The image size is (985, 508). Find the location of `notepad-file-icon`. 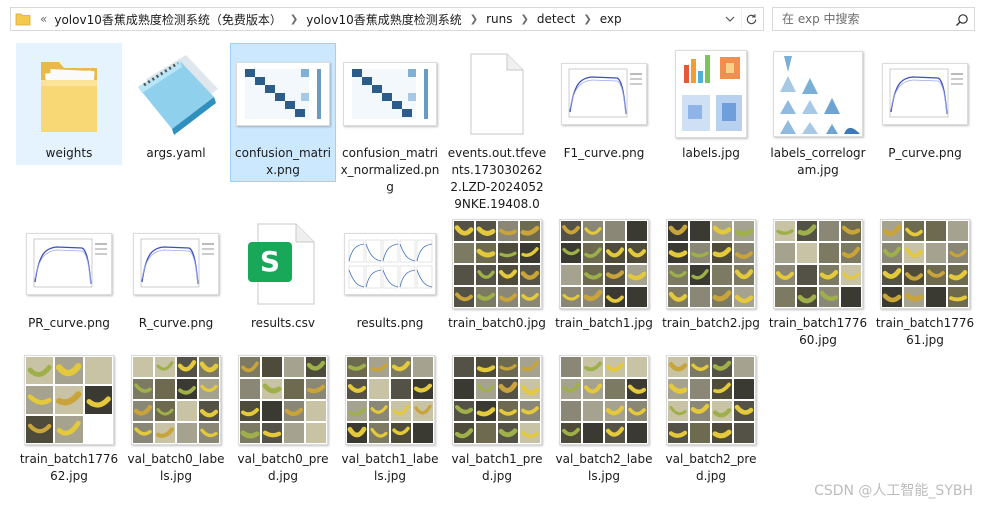

notepad-file-icon is located at coordinates (176, 94).